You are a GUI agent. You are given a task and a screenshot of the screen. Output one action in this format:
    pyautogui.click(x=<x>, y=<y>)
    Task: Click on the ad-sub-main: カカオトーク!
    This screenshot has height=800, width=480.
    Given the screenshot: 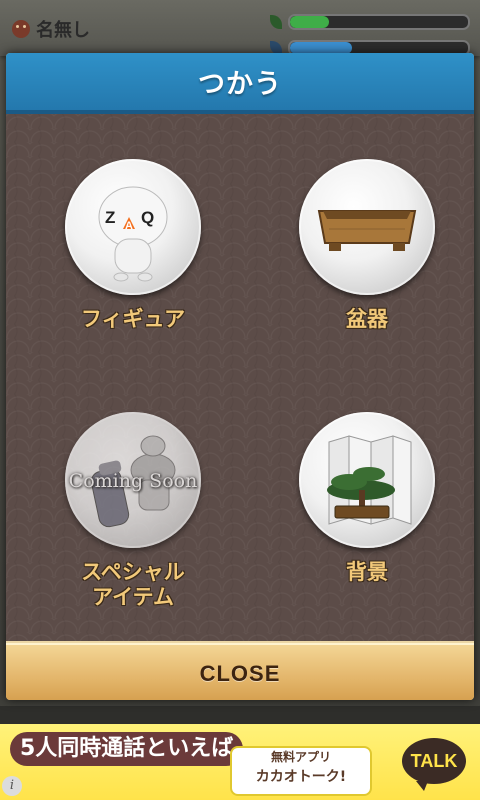 What is the action you would take?
    pyautogui.click(x=301, y=777)
    